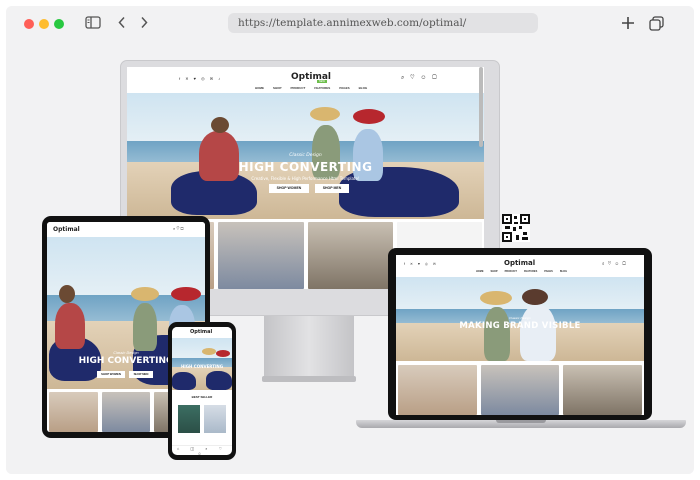 Image resolution: width=700 pixels, height=480 pixels. What do you see at coordinates (516, 228) in the screenshot?
I see `qr-code` at bounding box center [516, 228].